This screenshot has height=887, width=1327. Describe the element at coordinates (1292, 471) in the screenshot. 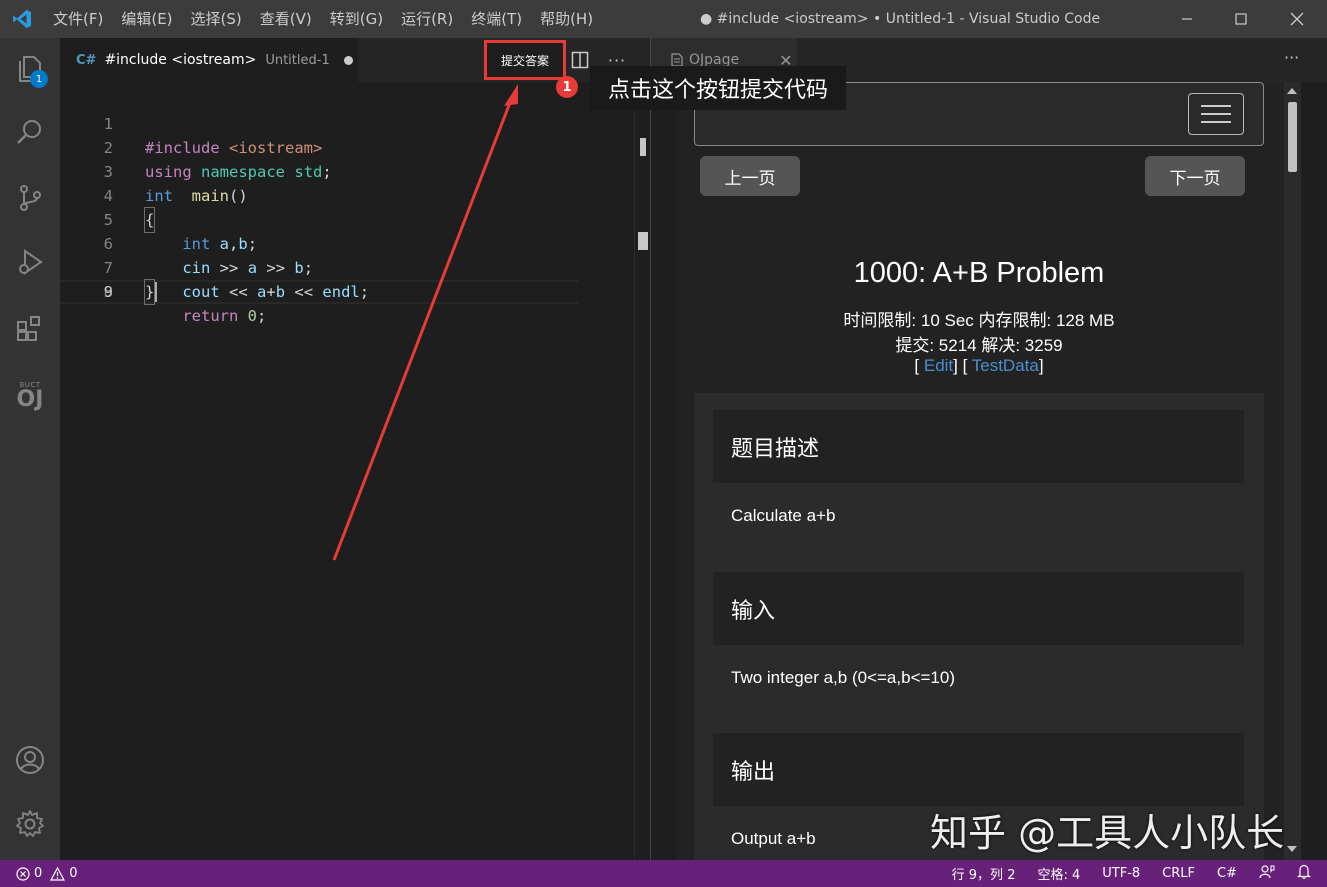

I see `preview-scrollbar` at that location.